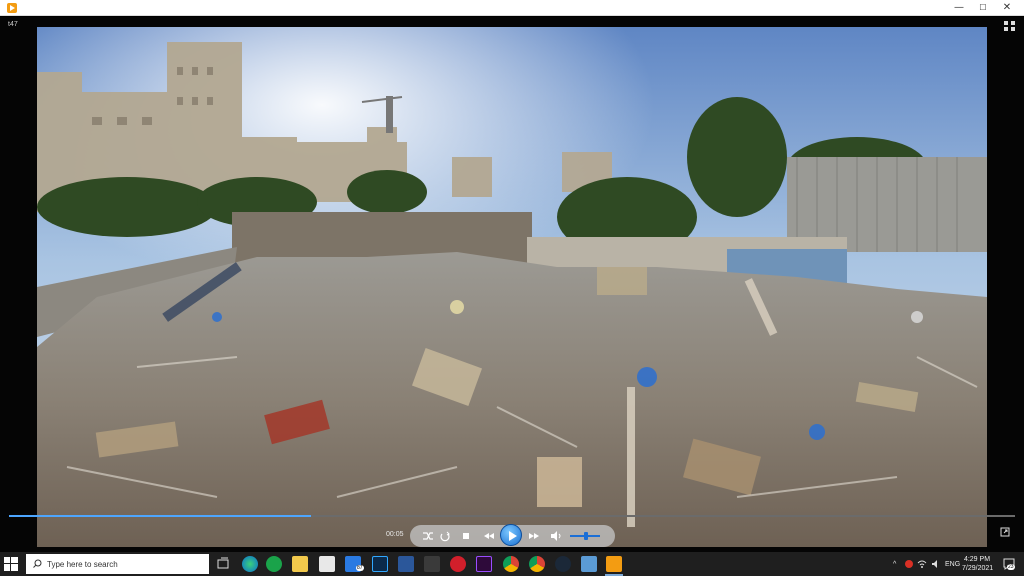 The height and width of the screenshot is (576, 1024). Describe the element at coordinates (563, 564) in the screenshot. I see `steam-icon` at that location.